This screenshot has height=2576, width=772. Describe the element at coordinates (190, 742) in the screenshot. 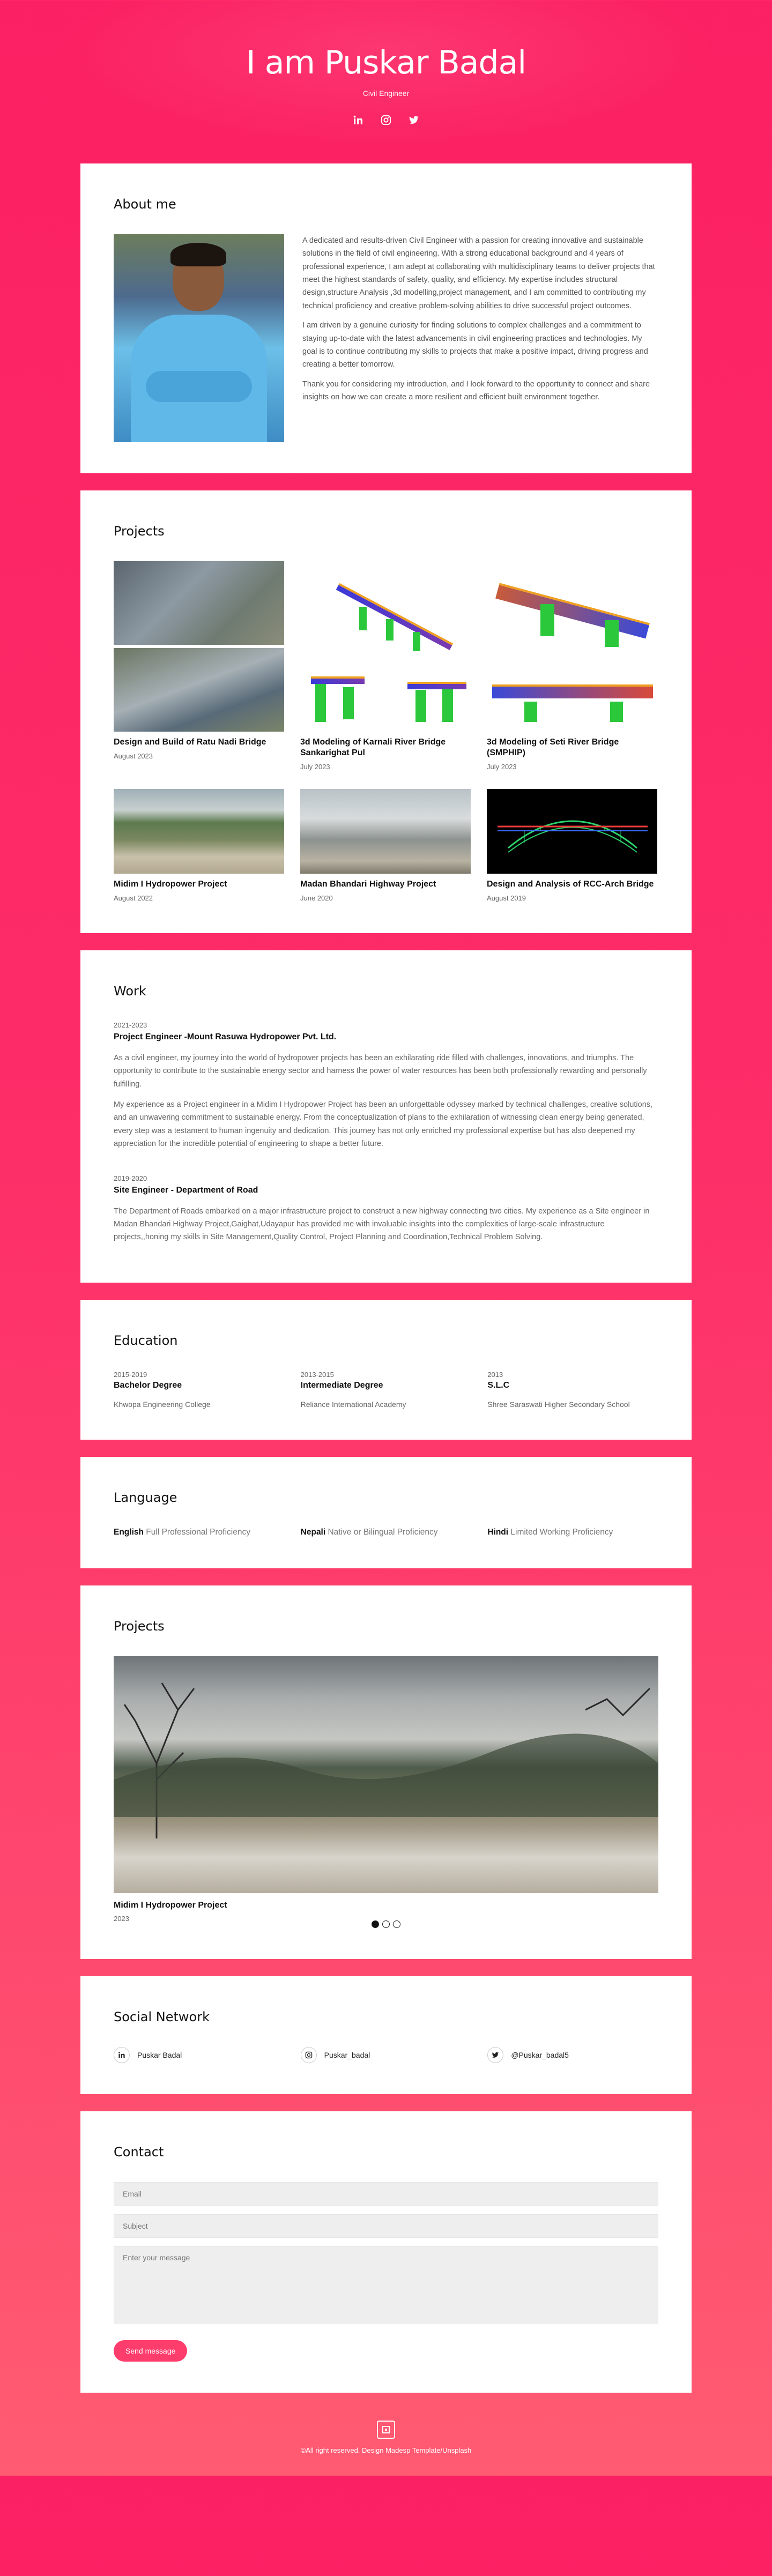

I see `project-title: Design and Build of Ratu Nadi Bridge` at that location.